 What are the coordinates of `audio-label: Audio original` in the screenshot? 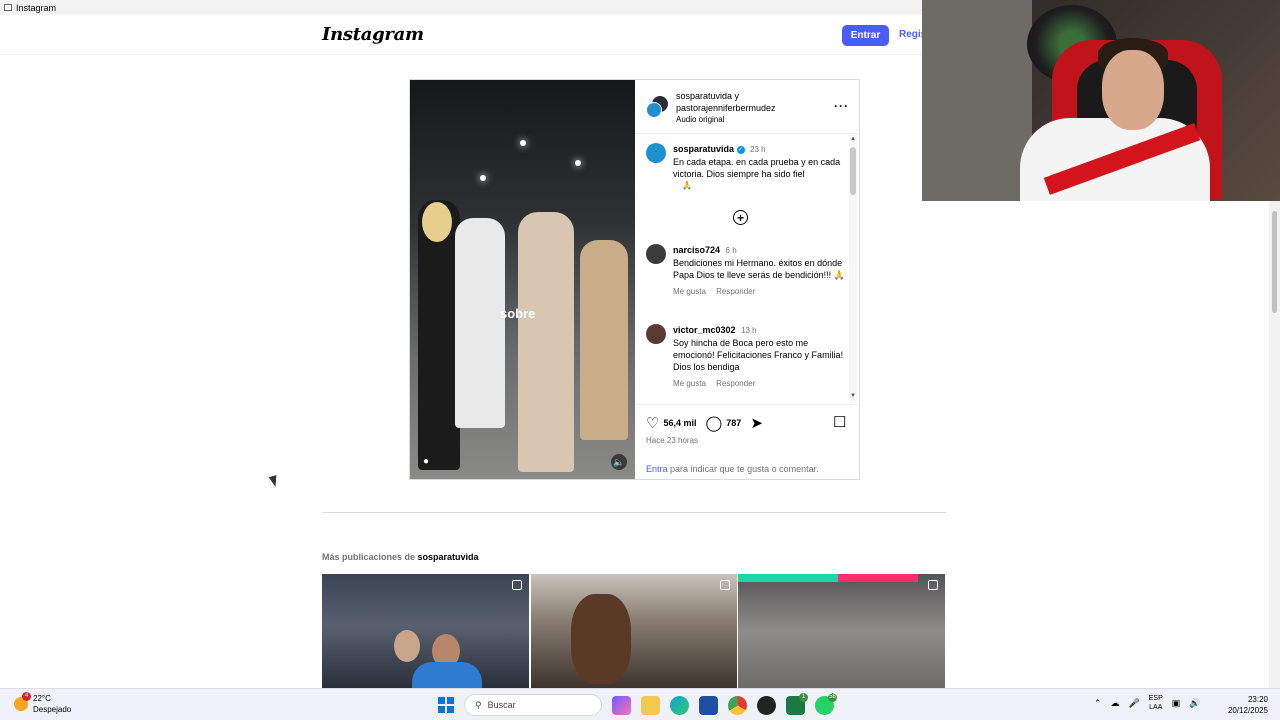 It's located at (726, 120).